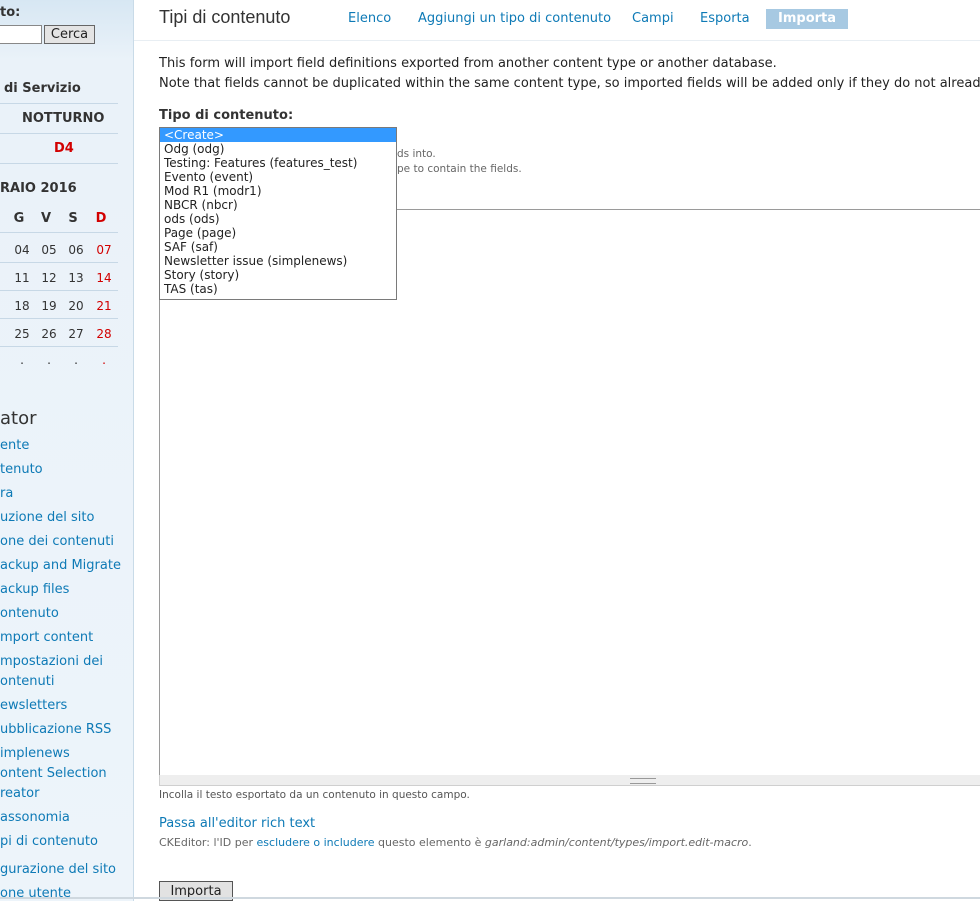 This screenshot has width=980, height=901. Describe the element at coordinates (64, 148) in the screenshot. I see `shift-code: D4` at that location.